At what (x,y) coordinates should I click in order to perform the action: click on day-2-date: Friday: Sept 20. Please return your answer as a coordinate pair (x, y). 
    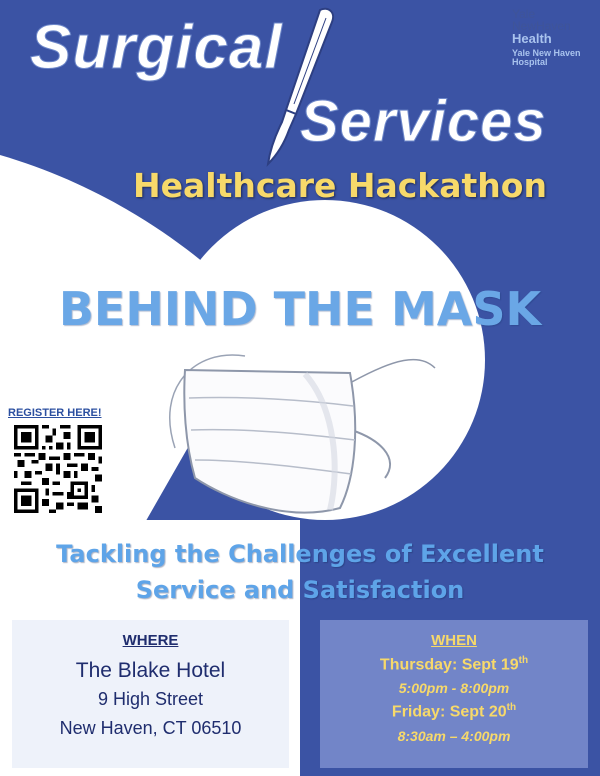
    Looking at the image, I should click on (449, 712).